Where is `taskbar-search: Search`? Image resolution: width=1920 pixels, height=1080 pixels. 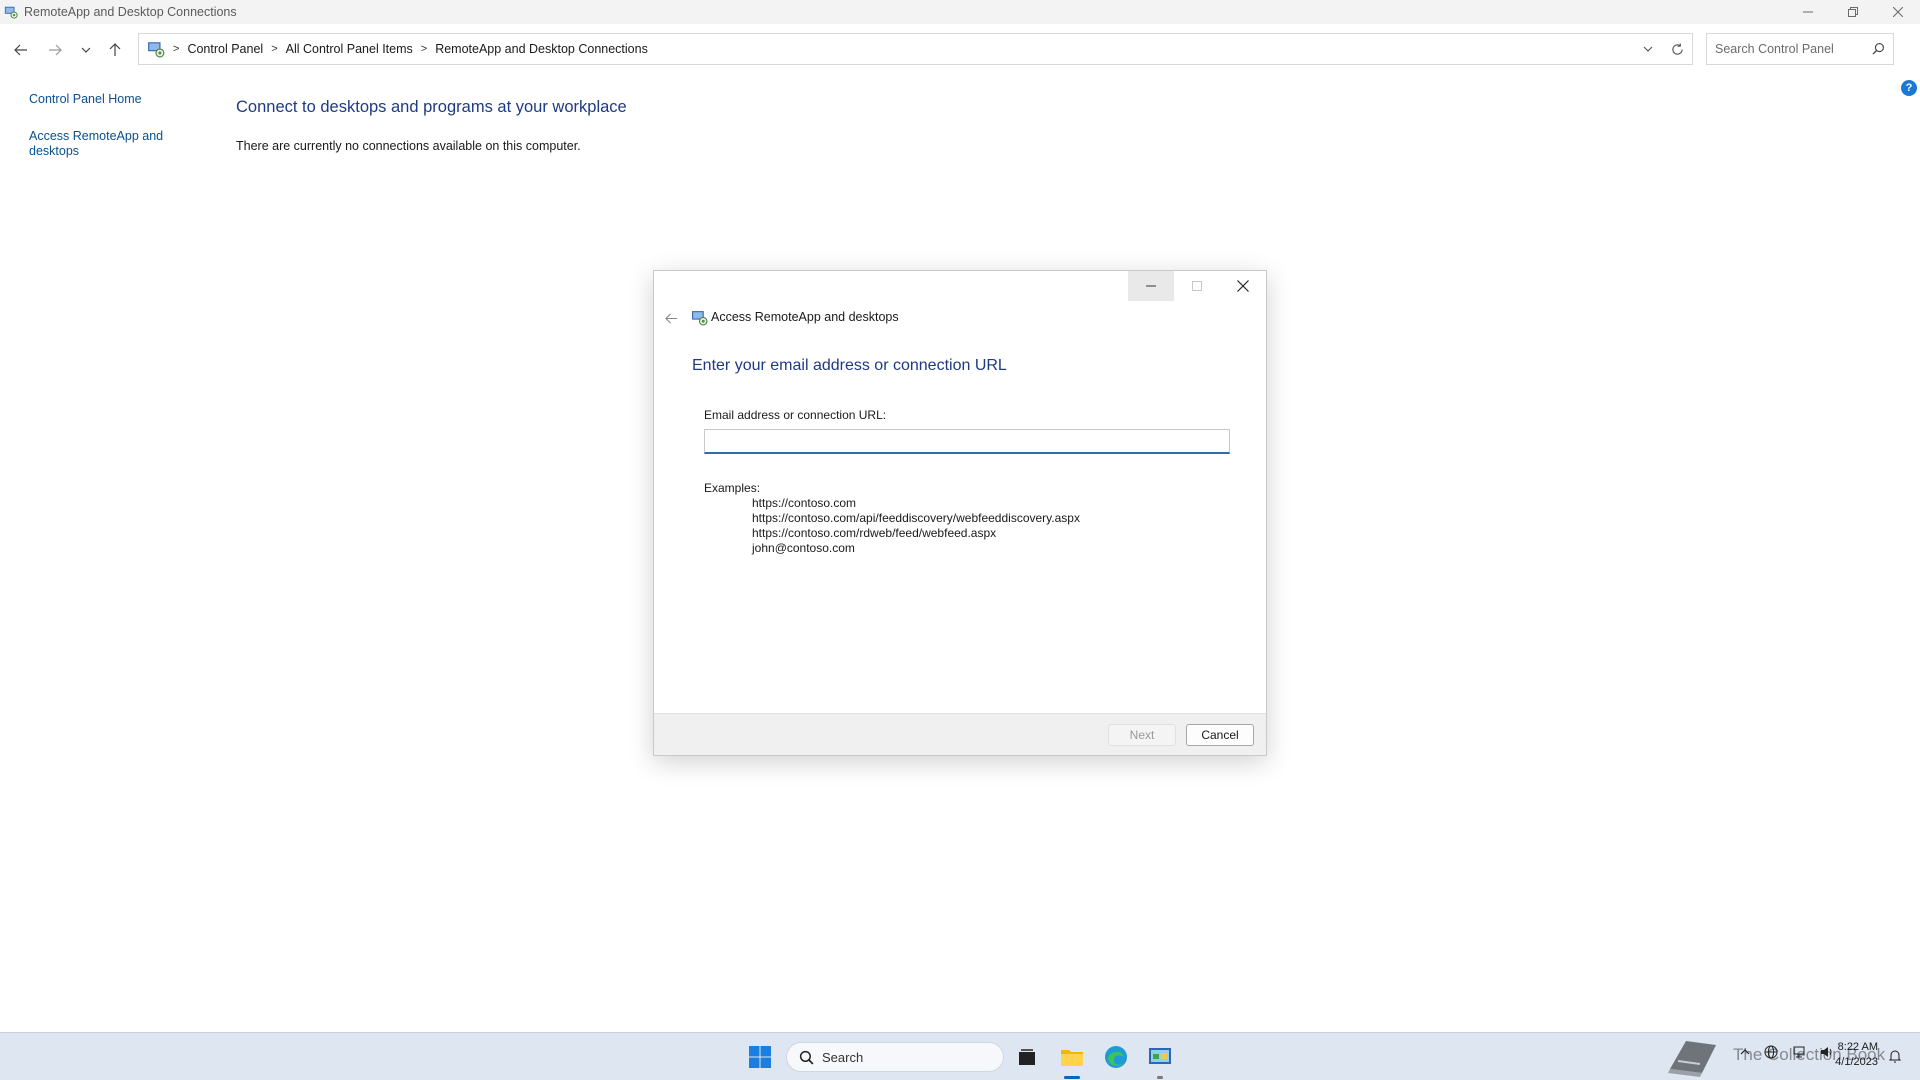
taskbar-search: Search is located at coordinates (895, 1057).